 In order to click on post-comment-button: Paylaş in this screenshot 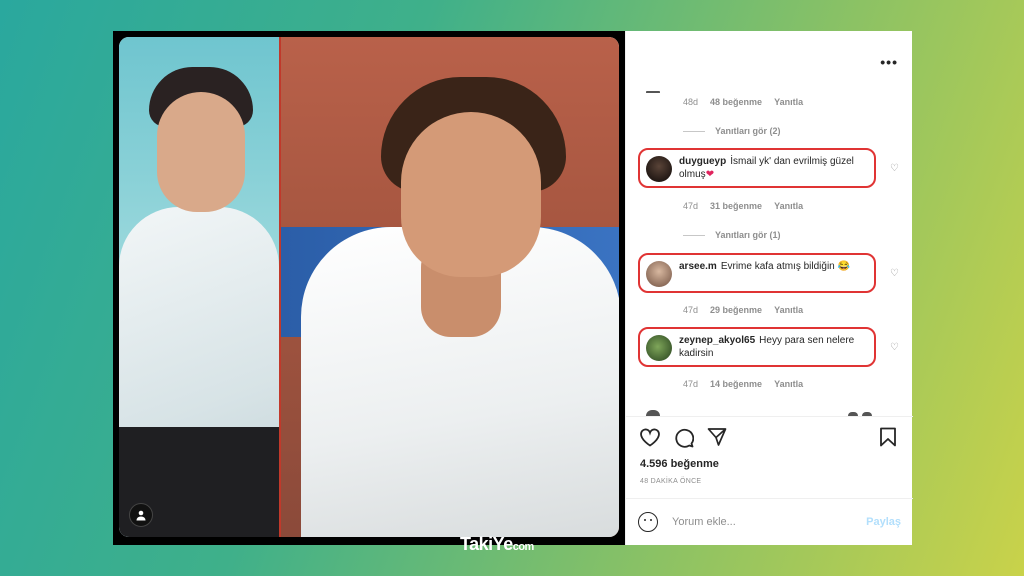, I will do `click(883, 522)`.